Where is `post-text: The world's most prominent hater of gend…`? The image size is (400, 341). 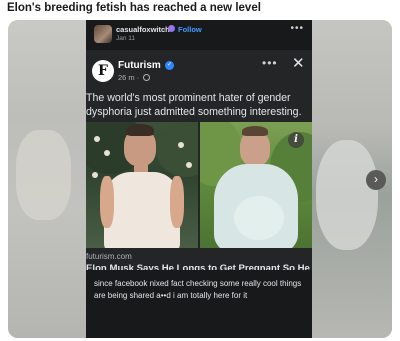
post-text: The world's most prominent hater of gend… is located at coordinates (194, 105).